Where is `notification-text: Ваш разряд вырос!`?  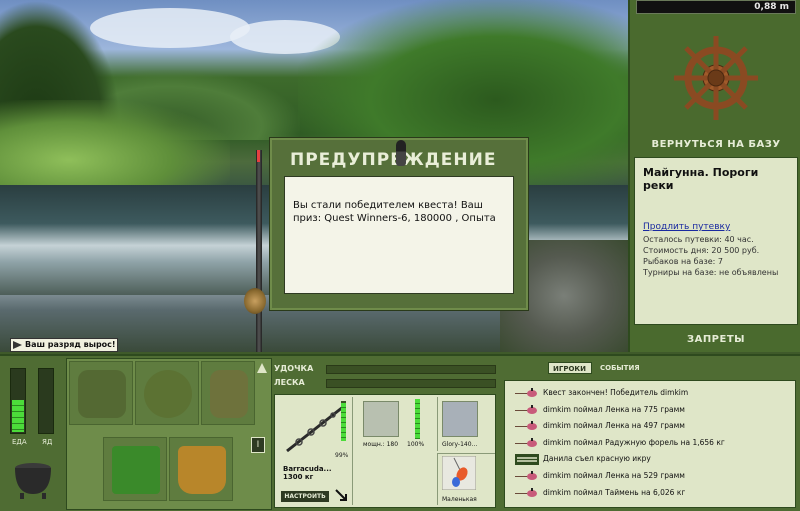 notification-text: Ваш разряд вырос! is located at coordinates (70, 344).